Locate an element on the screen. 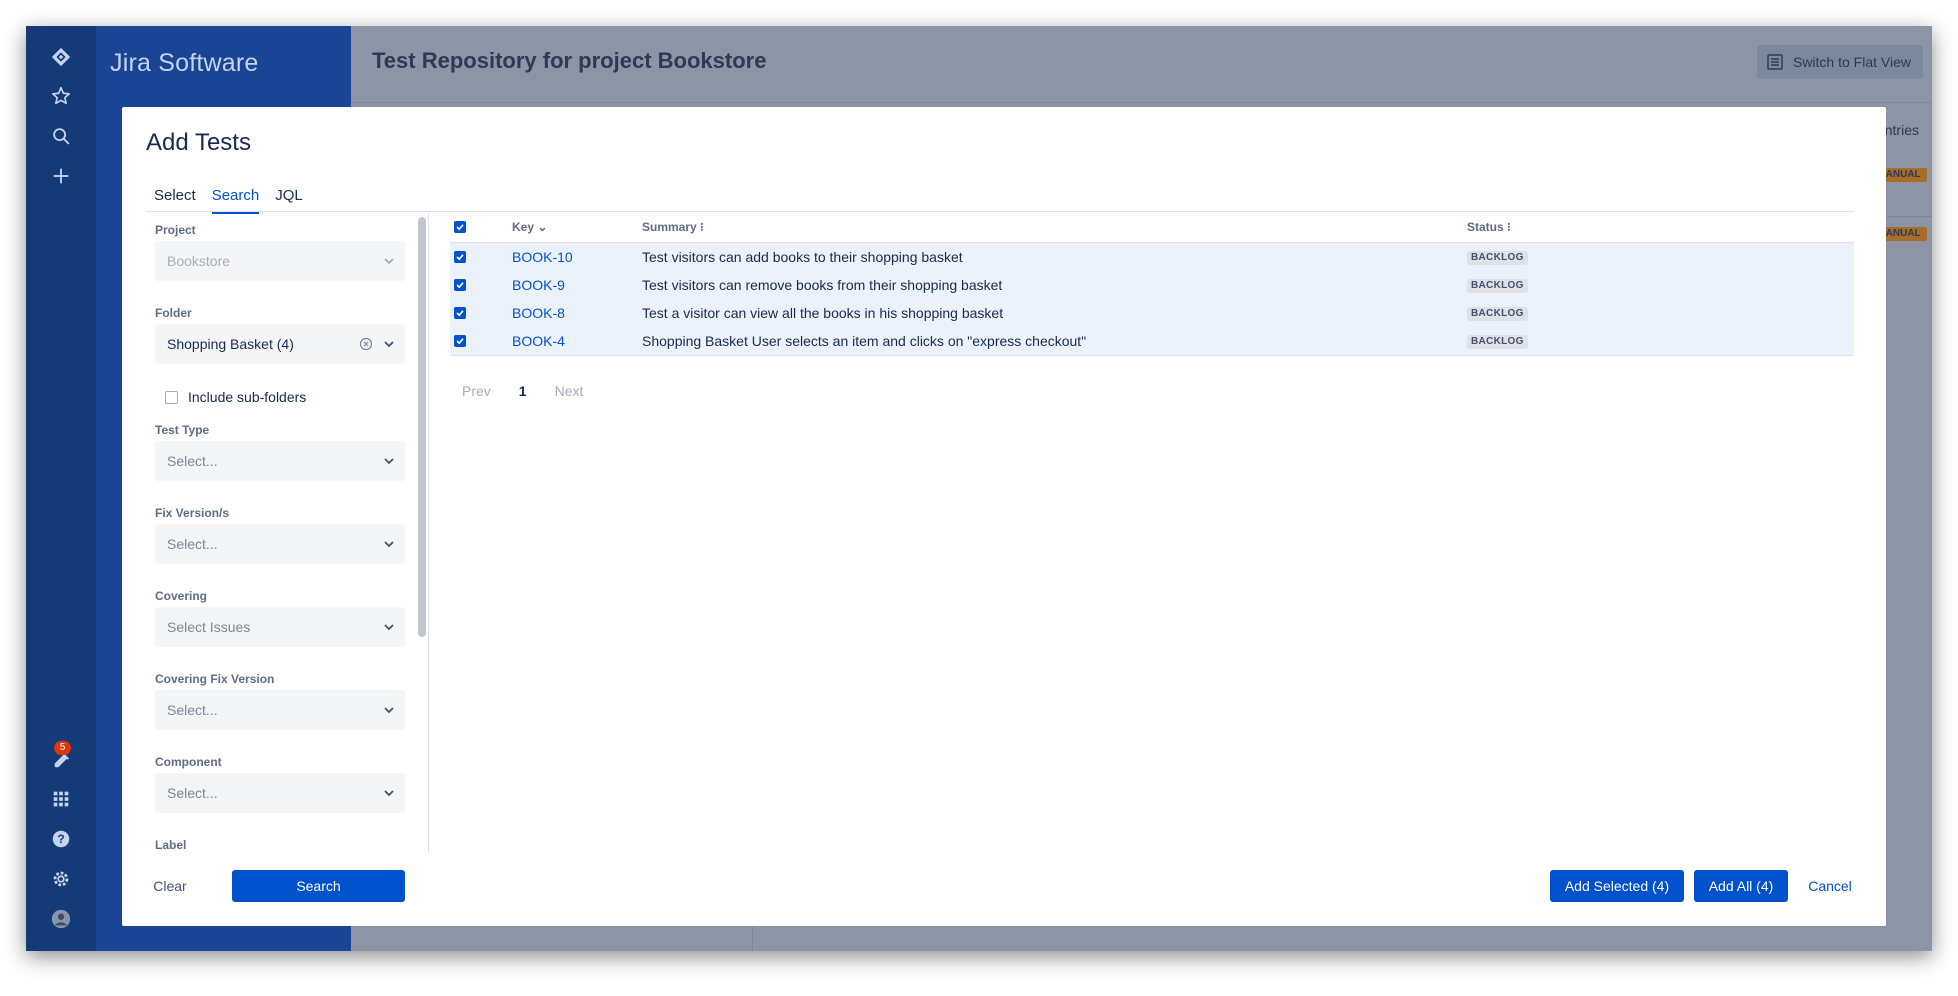 This screenshot has width=1958, height=996. folder-value: Shopping Basket (4) is located at coordinates (230, 344).